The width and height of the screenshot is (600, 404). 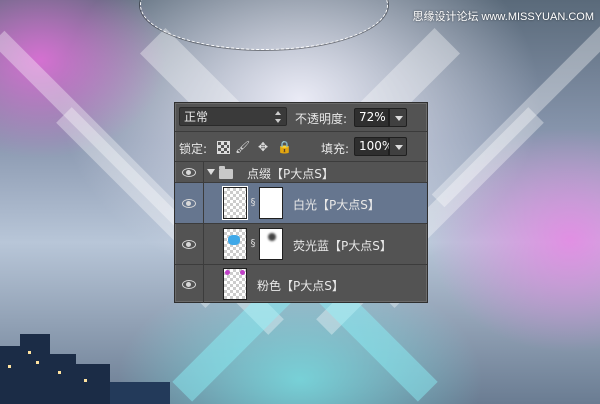 I want to click on thumbnail-blue-content, so click(x=234, y=240).